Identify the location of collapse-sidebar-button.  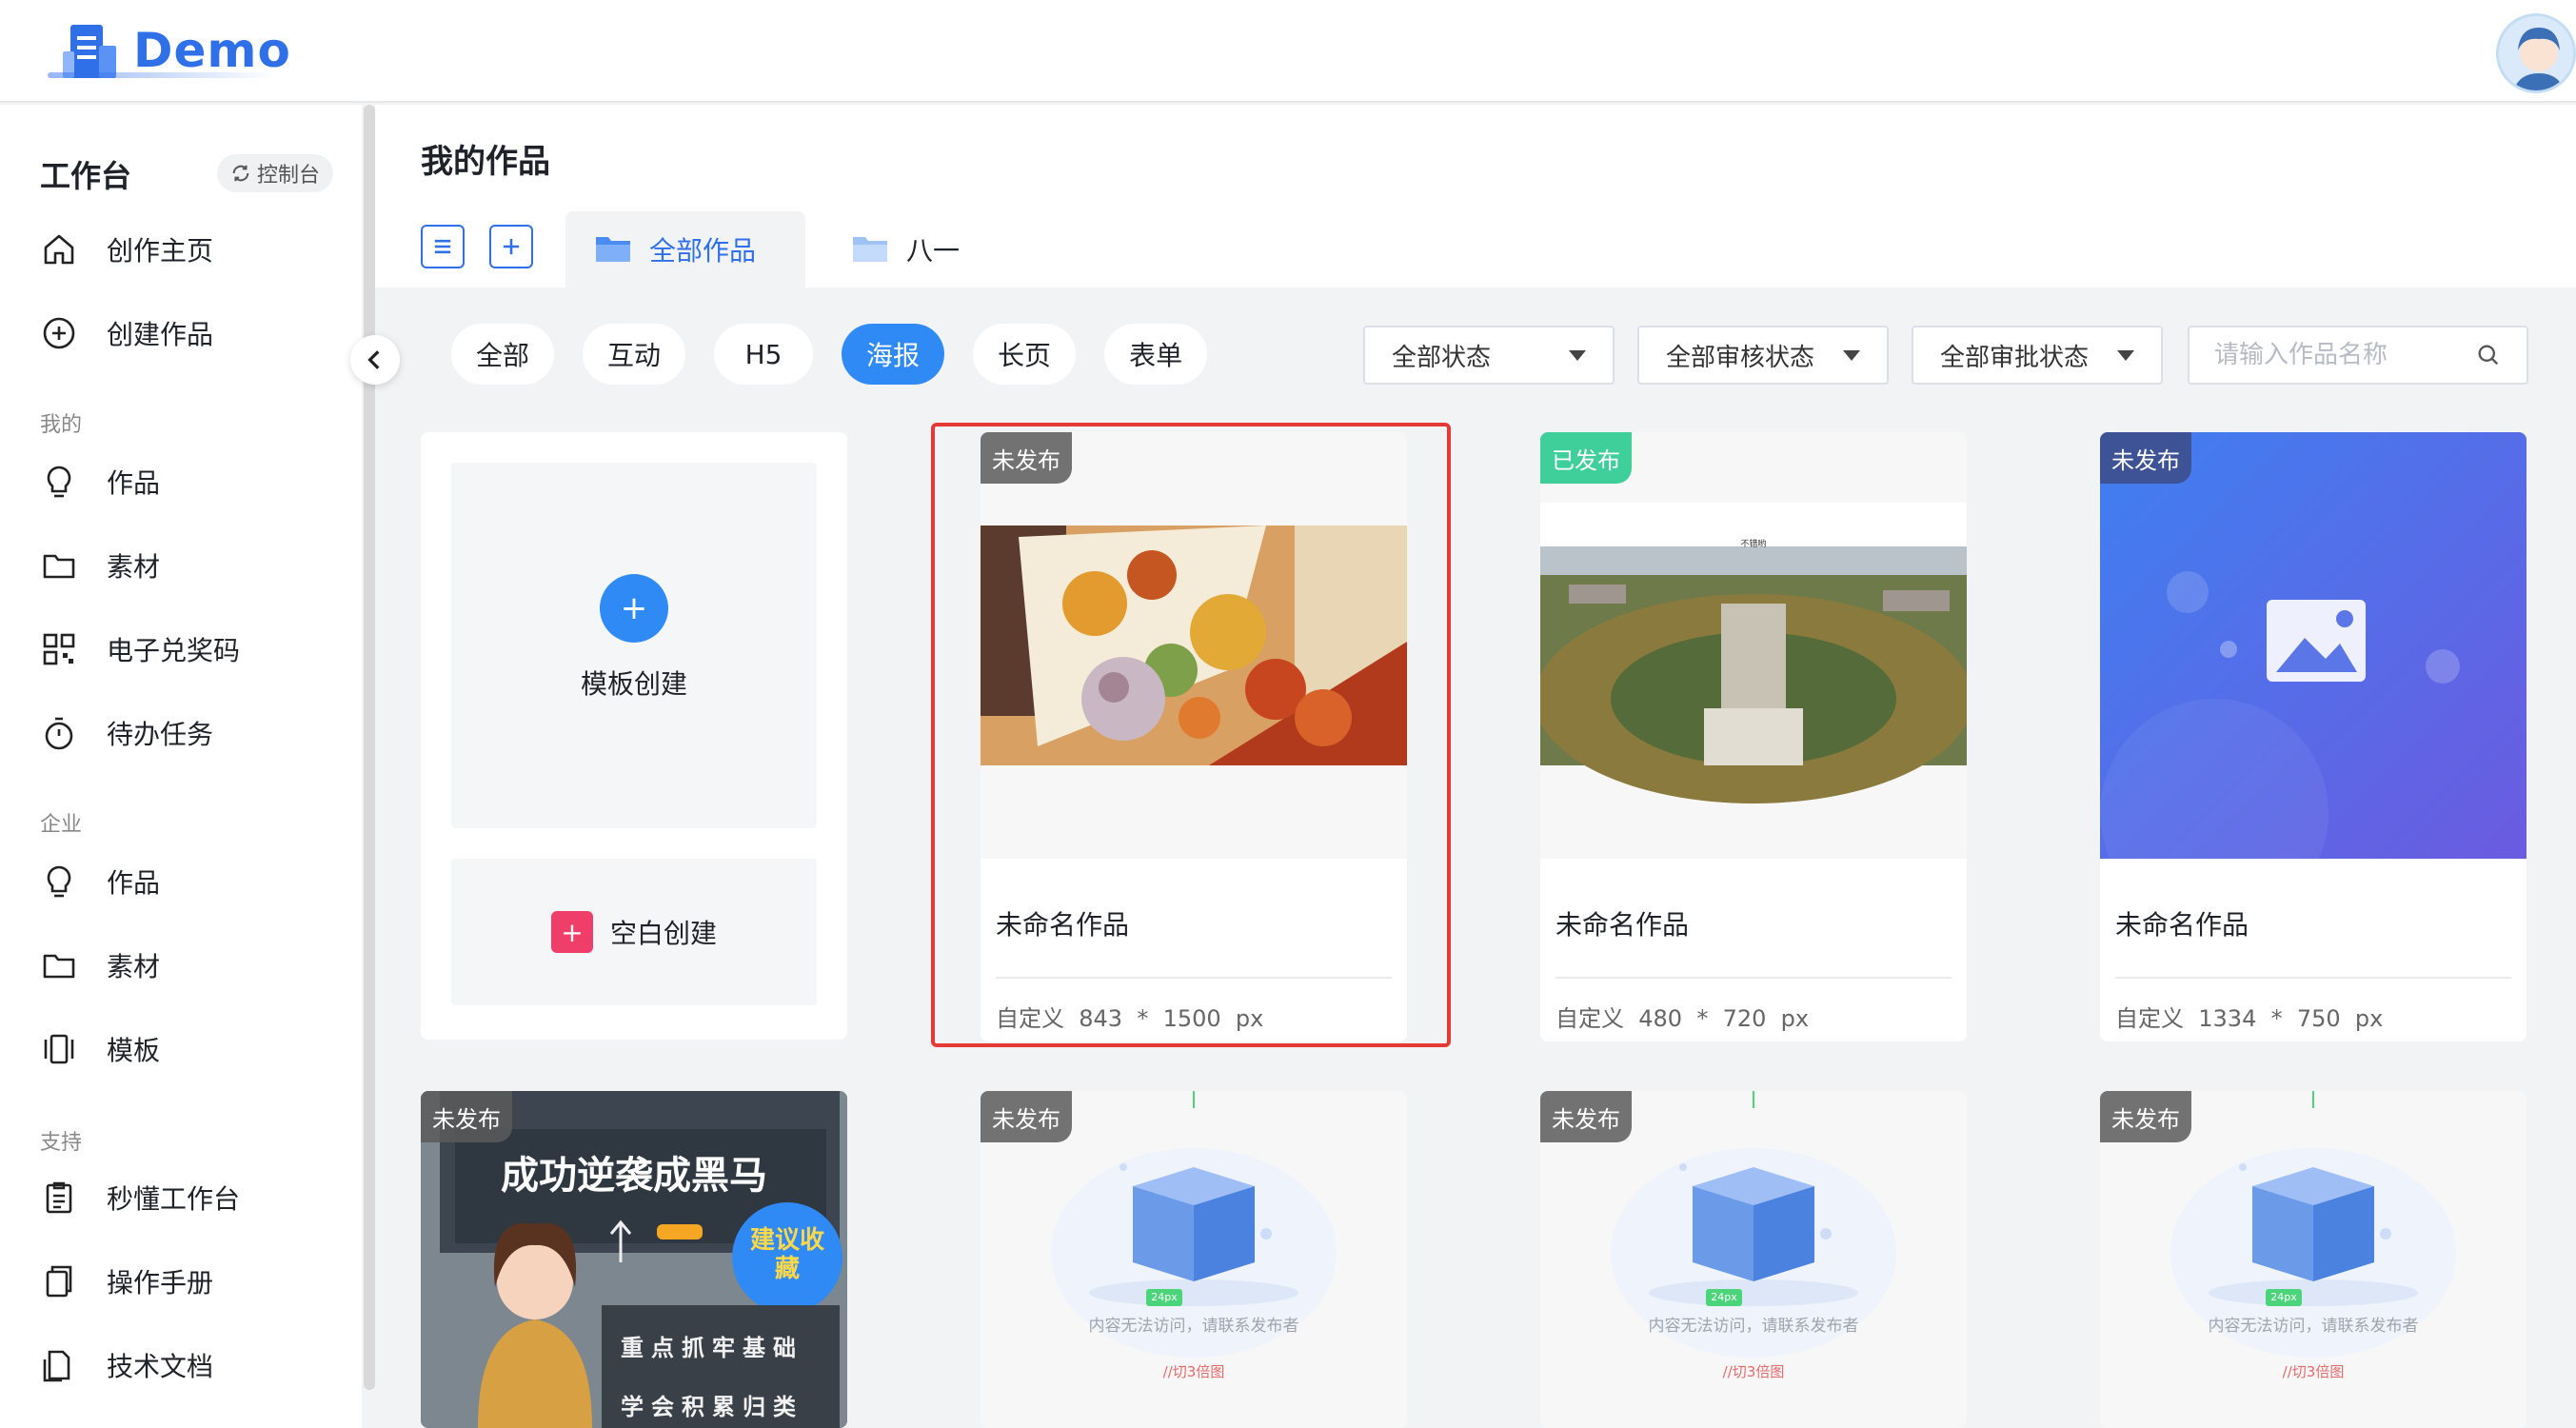
(375, 360).